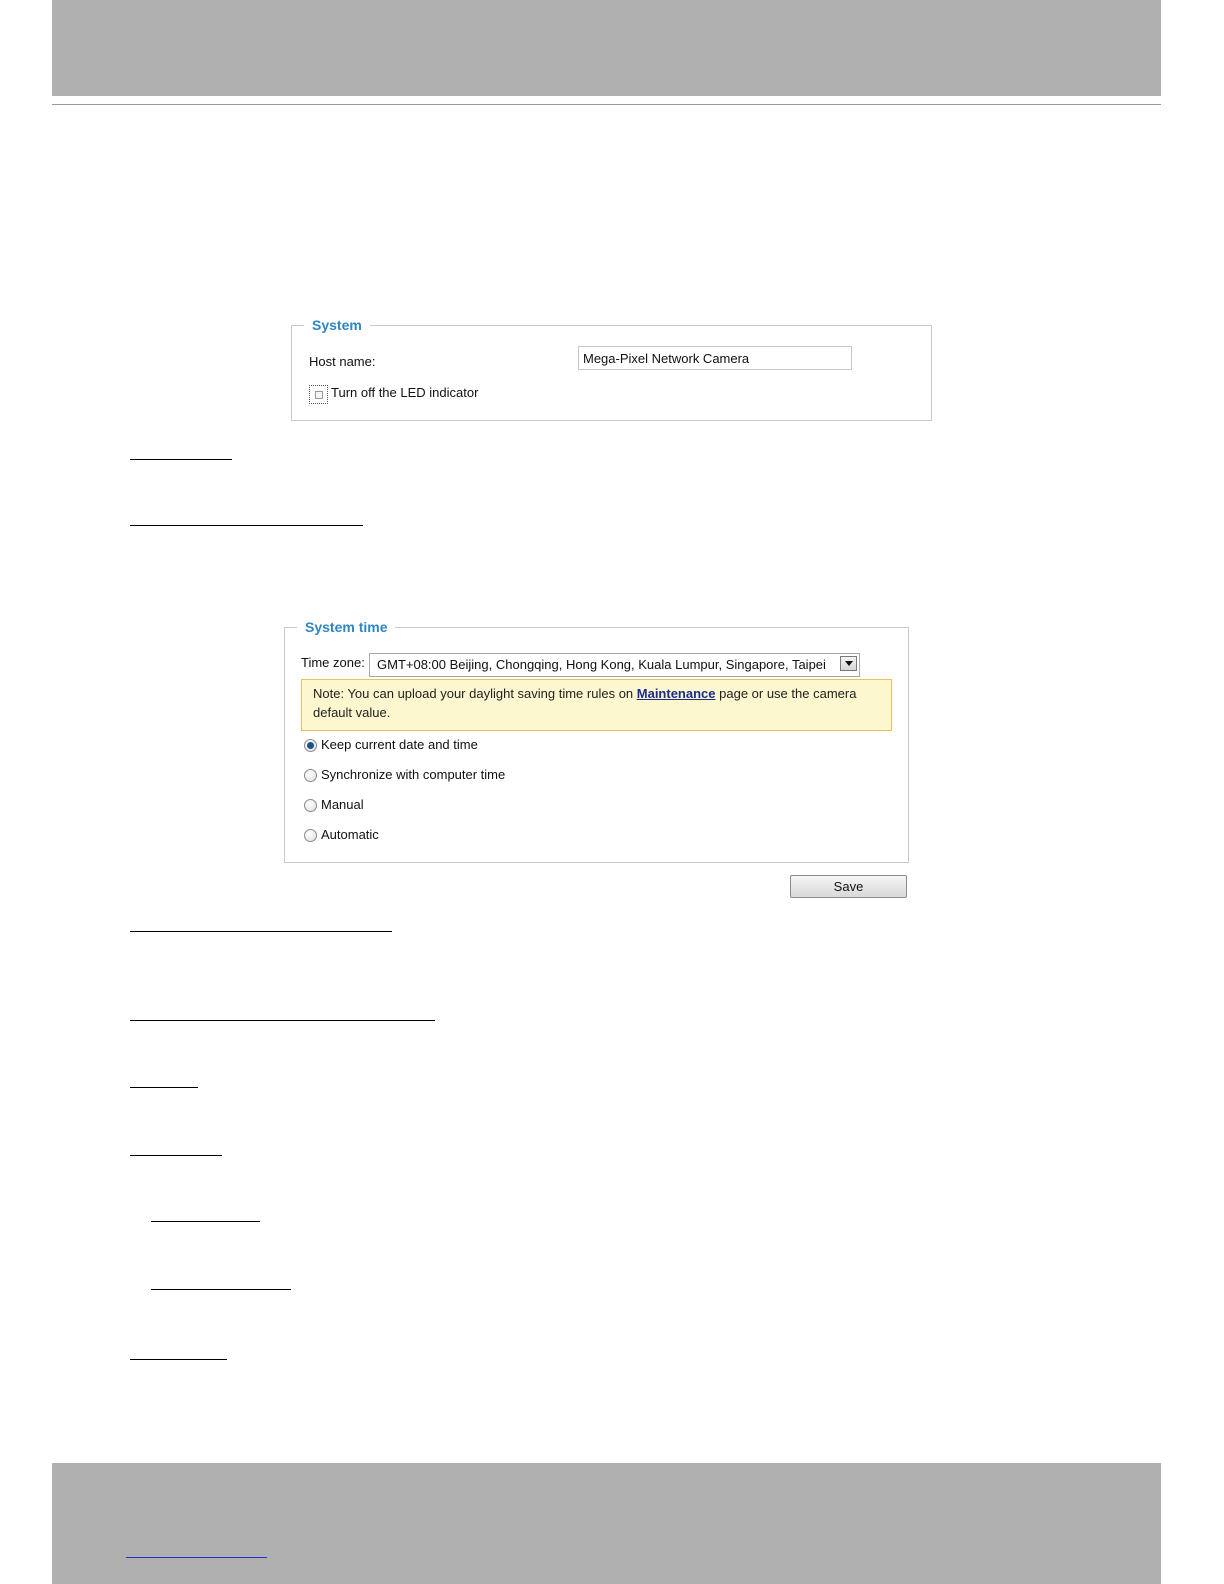 The height and width of the screenshot is (1584, 1224). I want to click on page-header-band, so click(606, 48).